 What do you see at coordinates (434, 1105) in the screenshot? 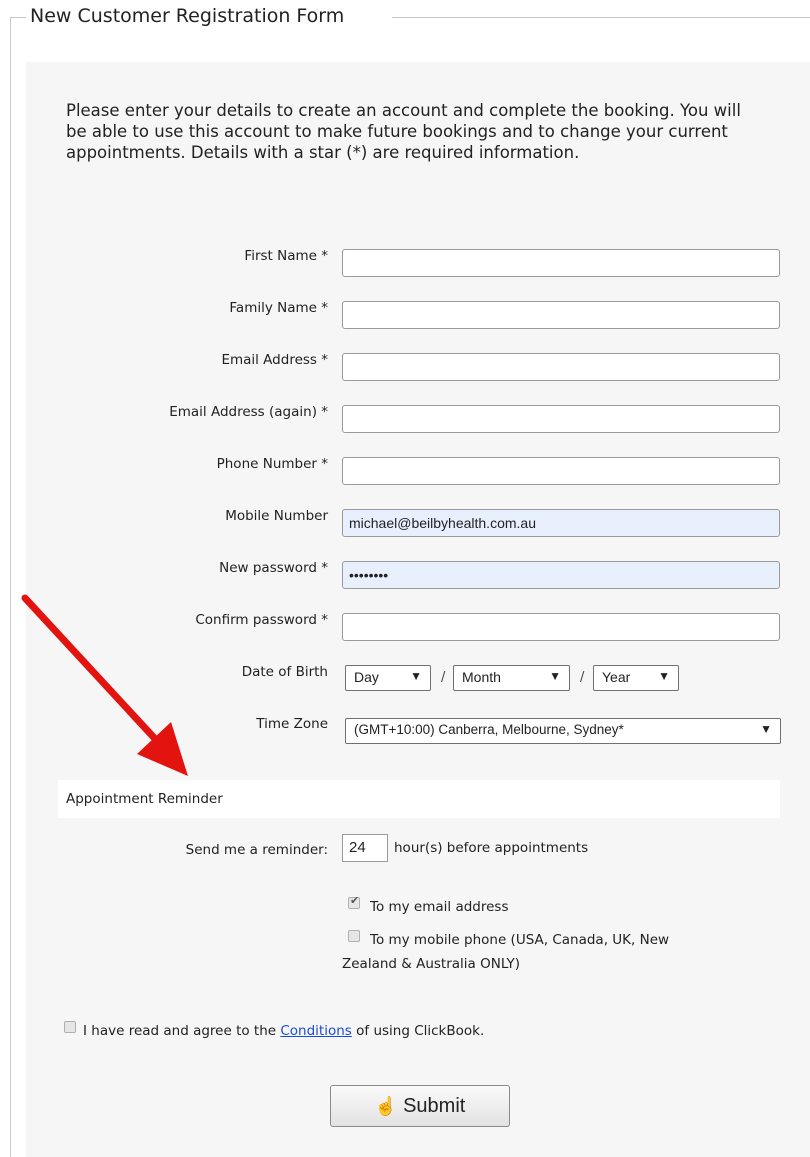
I see `submit-label: Submit` at bounding box center [434, 1105].